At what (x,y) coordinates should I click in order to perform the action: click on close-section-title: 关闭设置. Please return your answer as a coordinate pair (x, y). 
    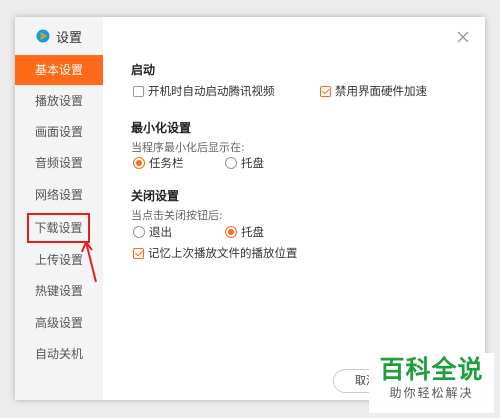
    Looking at the image, I should click on (155, 196).